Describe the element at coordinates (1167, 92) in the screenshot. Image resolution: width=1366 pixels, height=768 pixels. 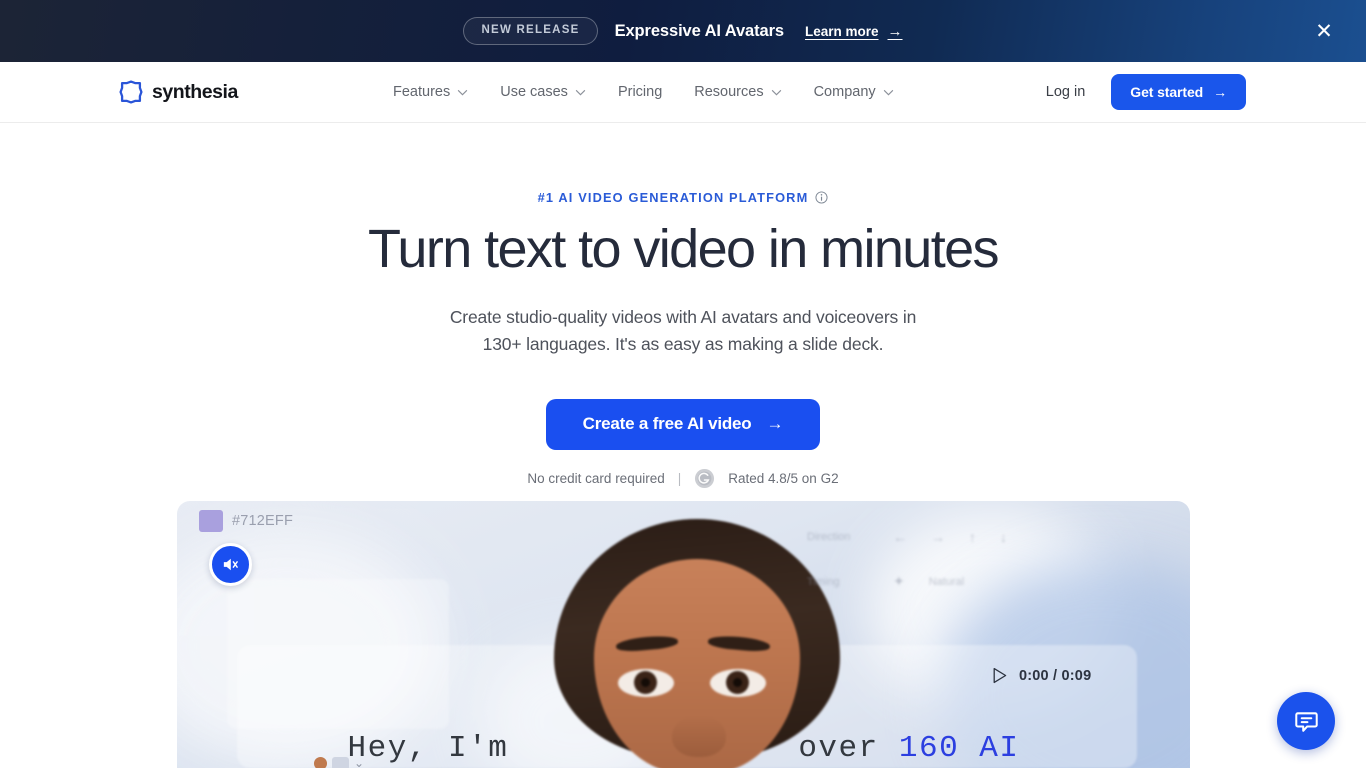
I see `get-started-label: Get started` at that location.